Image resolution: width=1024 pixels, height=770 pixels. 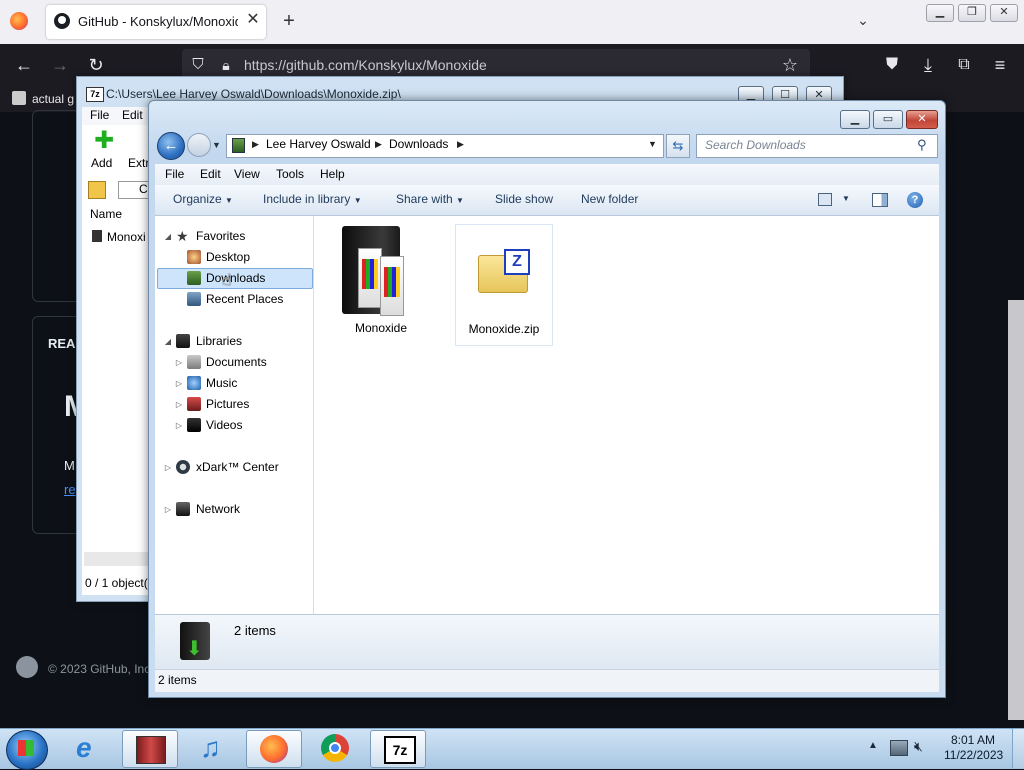 What do you see at coordinates (227, 404) in the screenshot?
I see `nav-pictures: Pictures` at bounding box center [227, 404].